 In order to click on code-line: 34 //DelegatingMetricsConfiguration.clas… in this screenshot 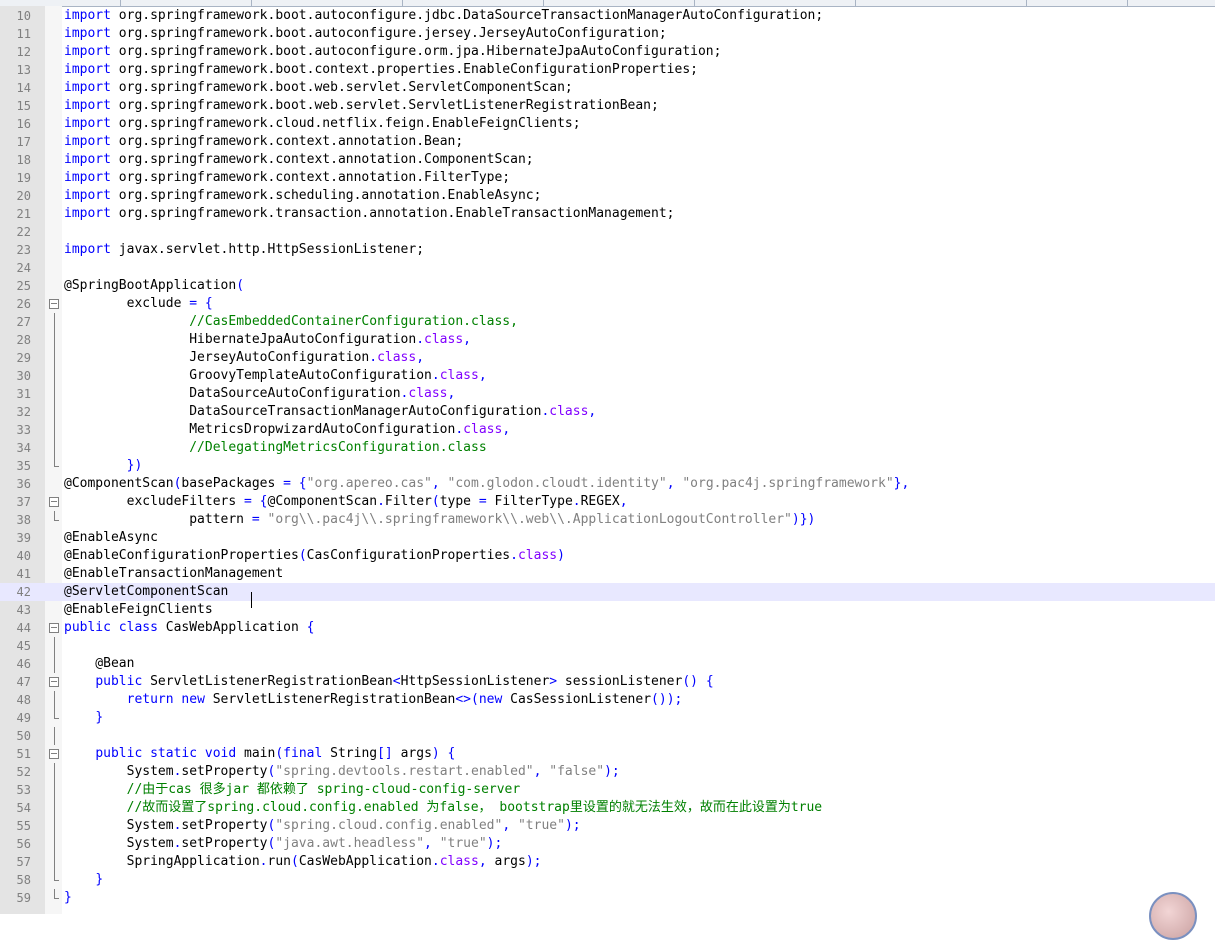, I will do `click(607, 448)`.